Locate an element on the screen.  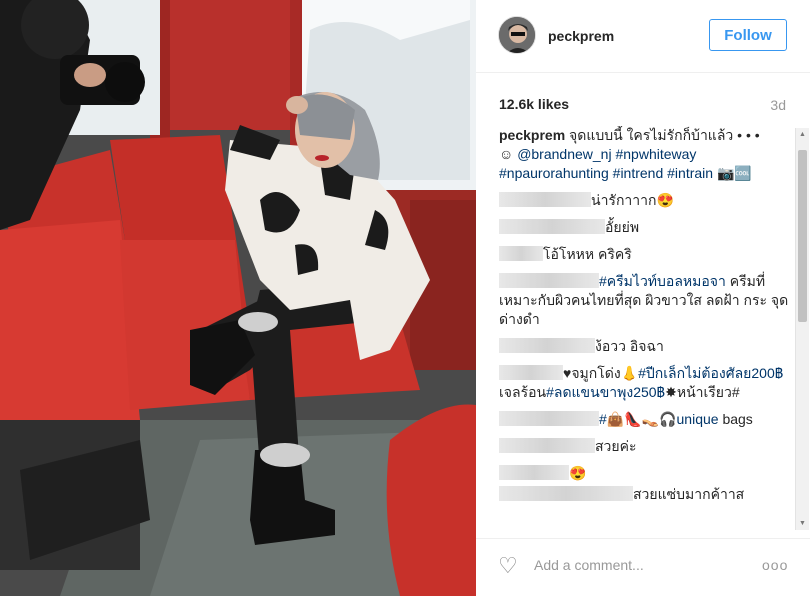
comment-item: สวยค่ะ is located at coordinates (647, 446).